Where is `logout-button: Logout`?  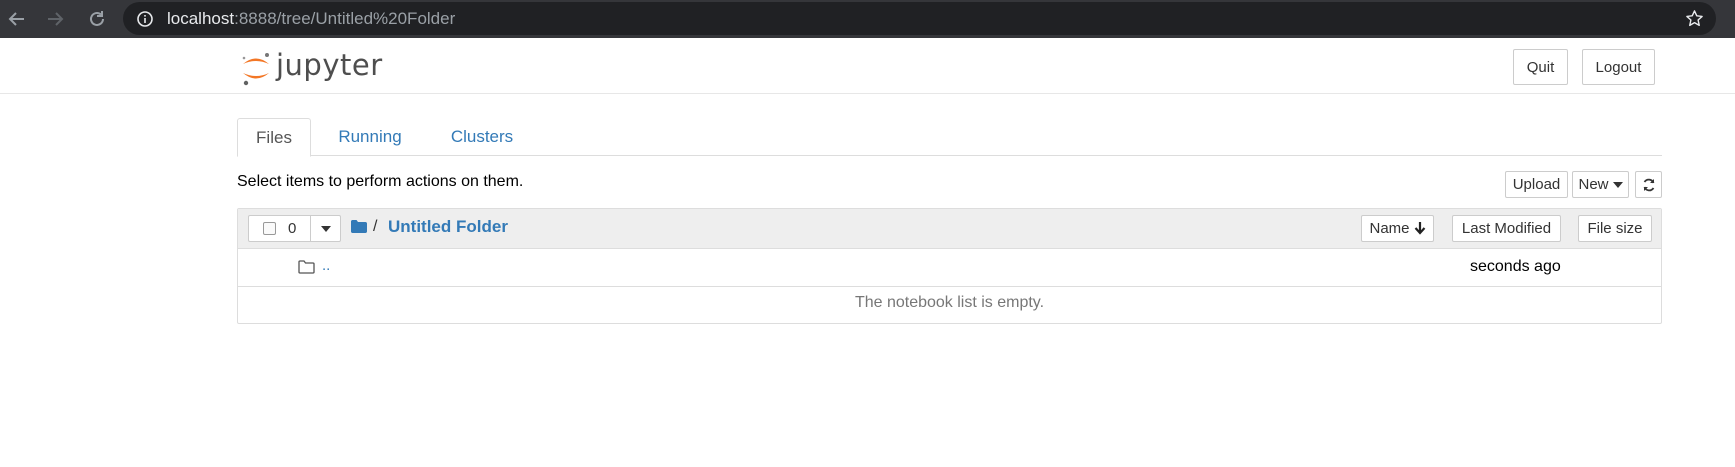 logout-button: Logout is located at coordinates (1618, 67).